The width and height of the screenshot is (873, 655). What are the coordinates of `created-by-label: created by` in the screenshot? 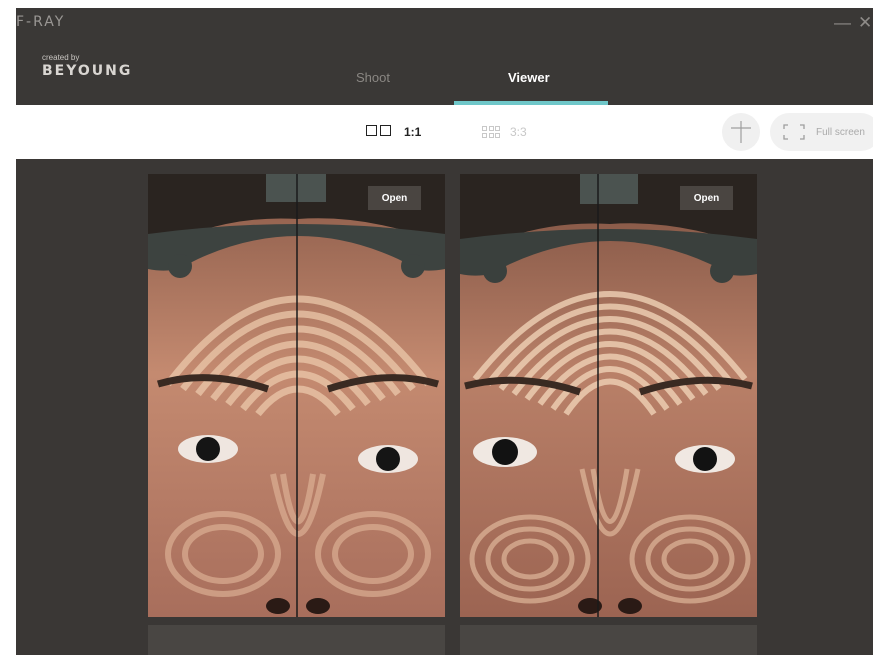 It's located at (61, 57).